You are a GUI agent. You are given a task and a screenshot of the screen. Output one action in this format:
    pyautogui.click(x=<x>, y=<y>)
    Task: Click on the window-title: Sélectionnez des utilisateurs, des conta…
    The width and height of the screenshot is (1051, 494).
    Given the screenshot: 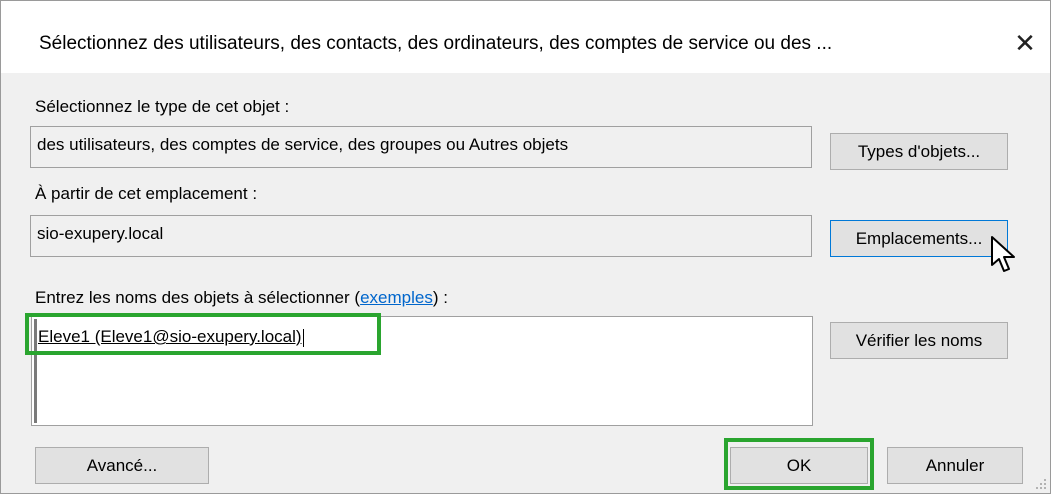 What is the action you would take?
    pyautogui.click(x=436, y=43)
    